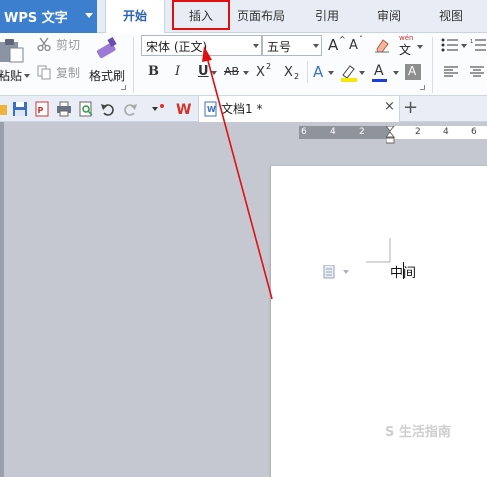  What do you see at coordinates (237, 173) in the screenshot?
I see `annotation-arrow` at bounding box center [237, 173].